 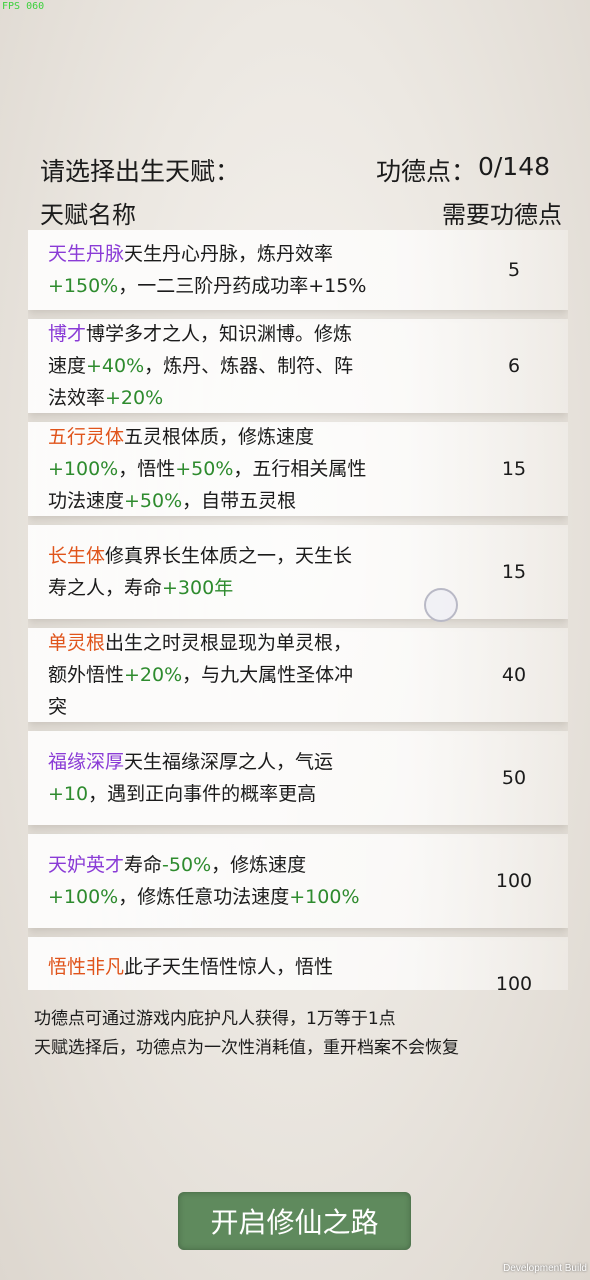 I want to click on talent-description: 悟性非凡此子天生悟性惊人，悟性, so click(x=233, y=967).